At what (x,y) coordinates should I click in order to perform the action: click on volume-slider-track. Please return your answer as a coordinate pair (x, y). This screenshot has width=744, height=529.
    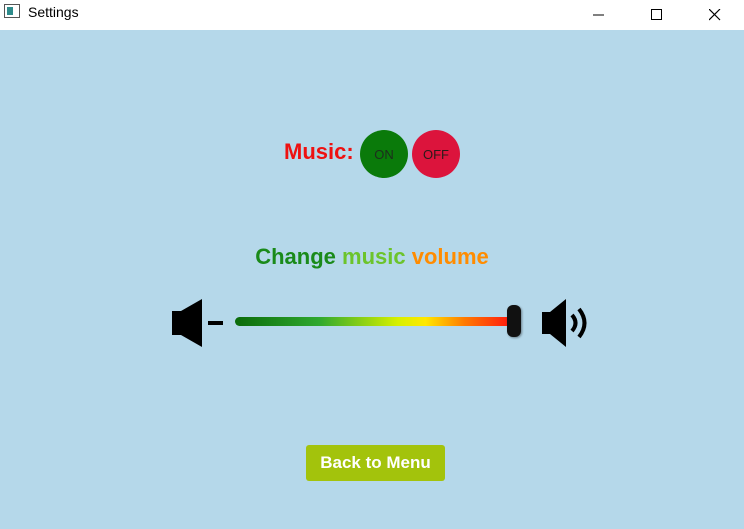
    Looking at the image, I should click on (375, 321).